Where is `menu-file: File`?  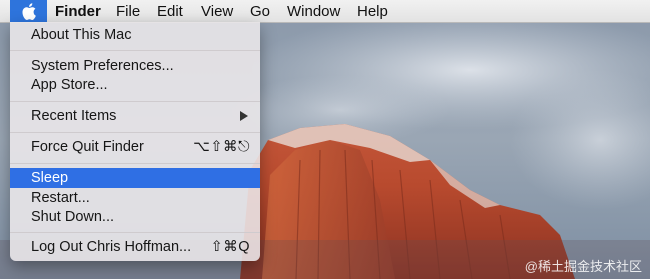 menu-file: File is located at coordinates (128, 11).